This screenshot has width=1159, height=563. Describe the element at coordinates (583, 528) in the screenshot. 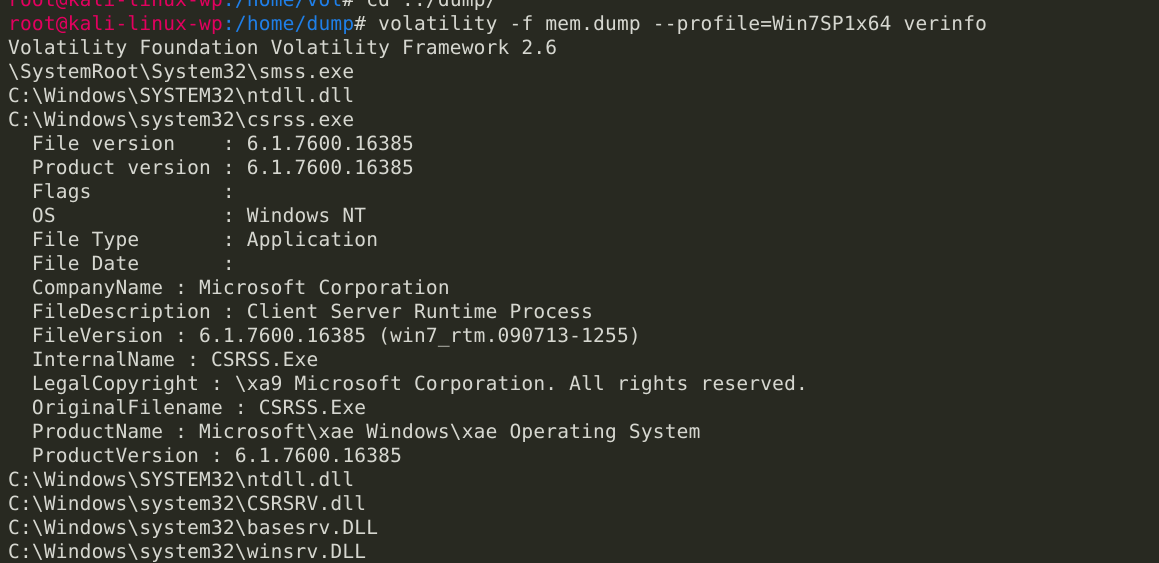

I see `terminal-output-line-module: C:\Windows\system32\basesrv.DLL` at that location.